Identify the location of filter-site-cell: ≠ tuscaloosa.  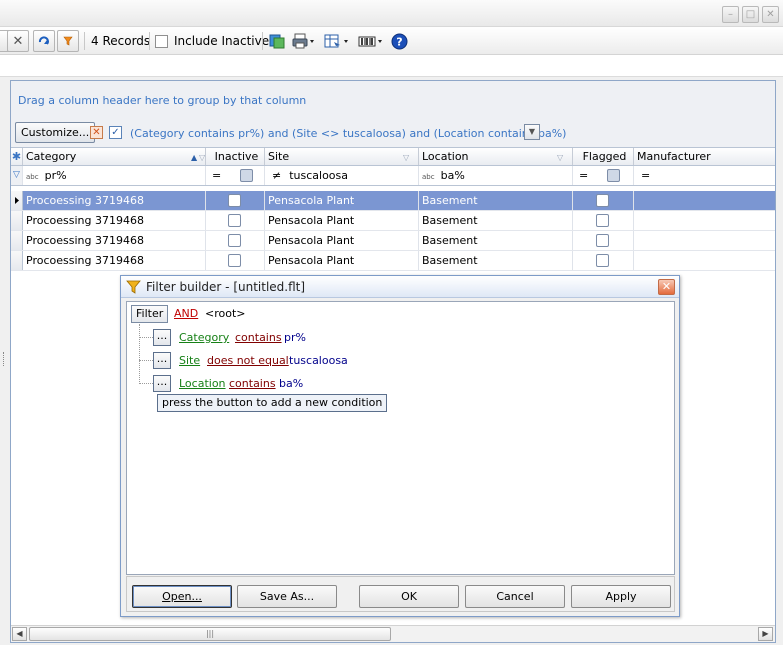
(342, 175).